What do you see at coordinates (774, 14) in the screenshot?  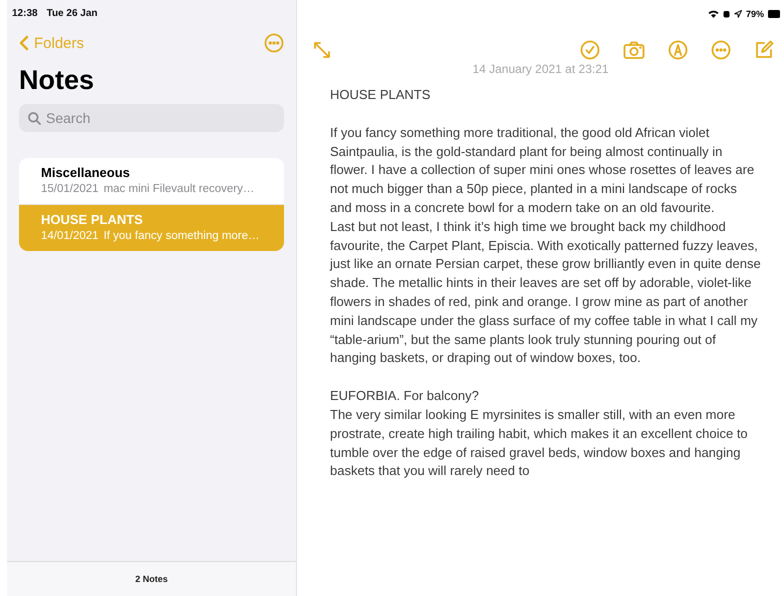 I see `battery-icon` at bounding box center [774, 14].